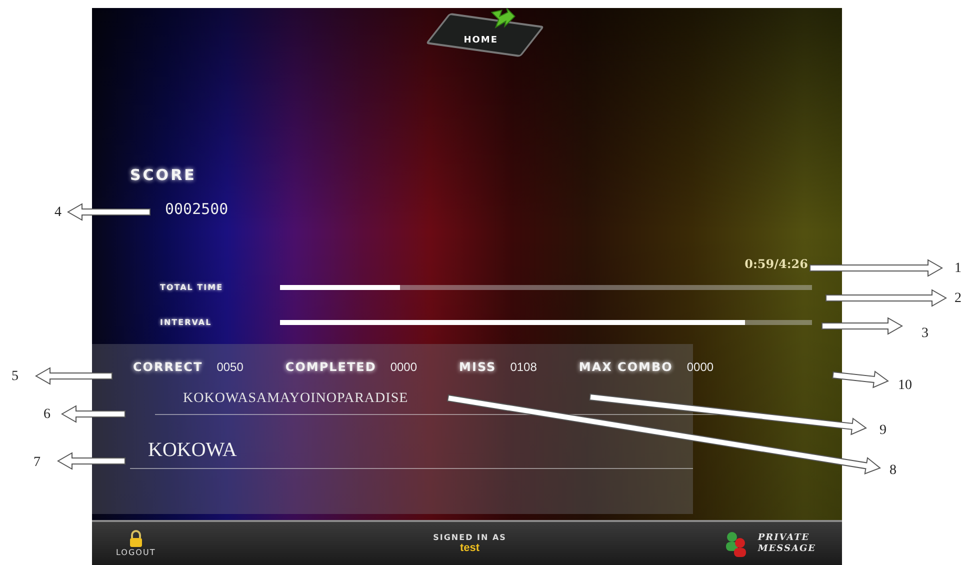 This screenshot has width=972, height=565. Describe the element at coordinates (958, 298) in the screenshot. I see `callout-number: 2` at that location.